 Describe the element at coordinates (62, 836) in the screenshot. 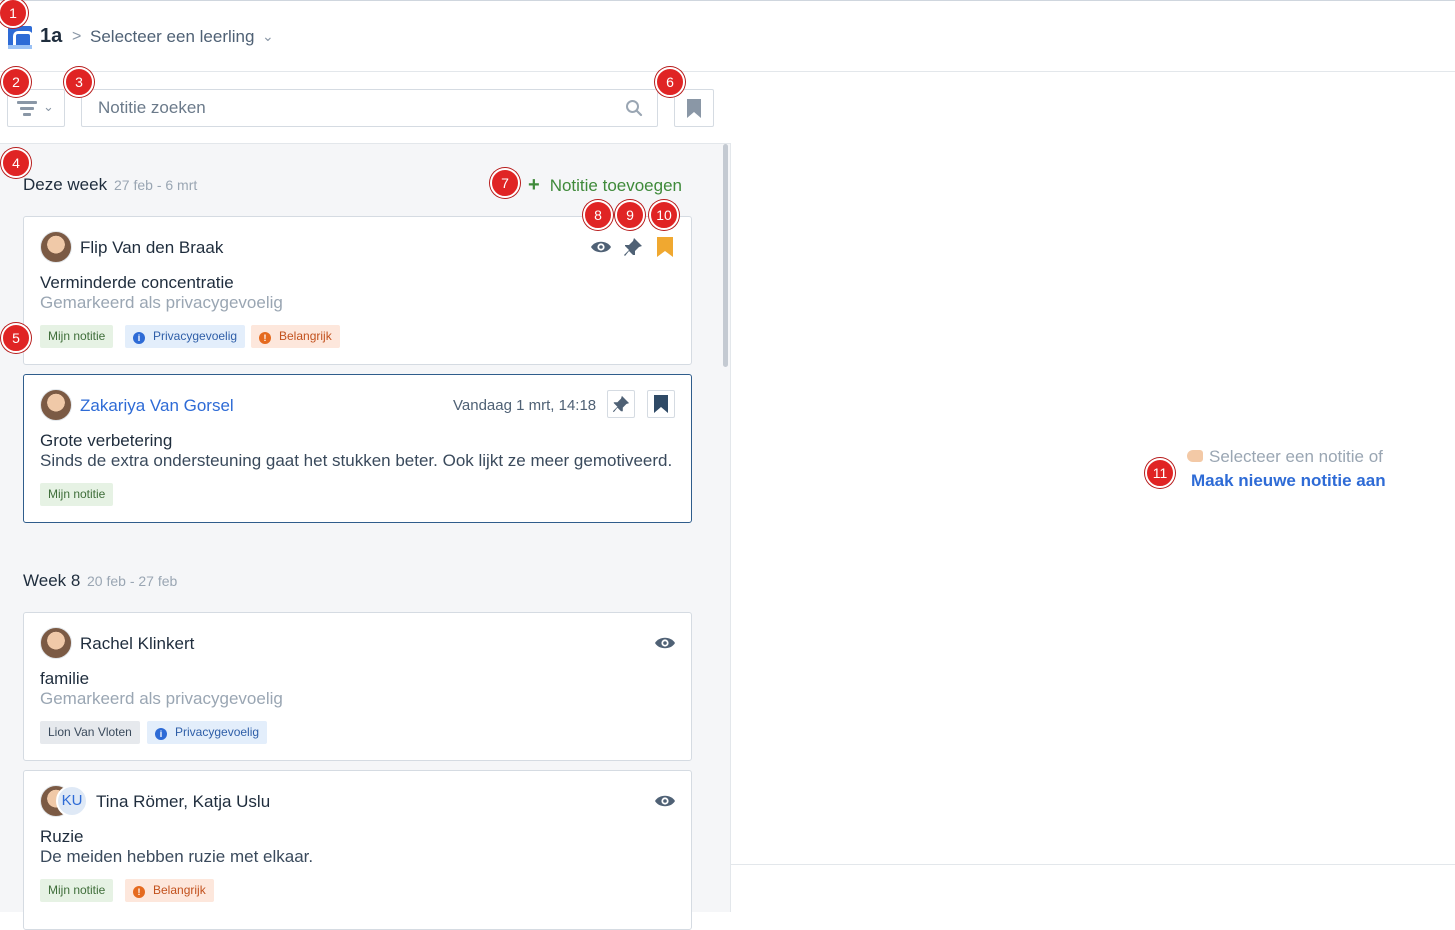

I see `note-title: Ruzie` at that location.